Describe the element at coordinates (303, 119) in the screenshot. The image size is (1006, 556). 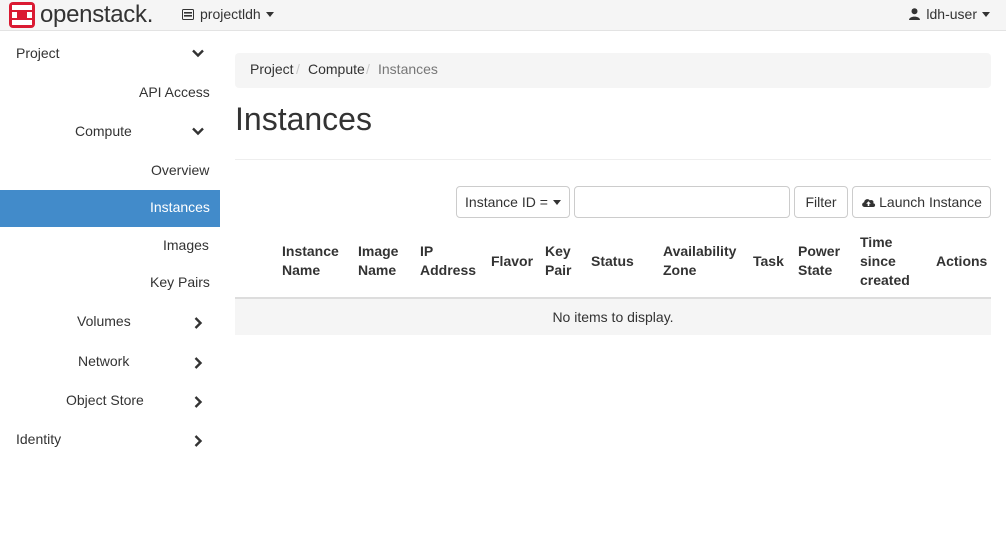
I see `page-title: Instances` at that location.